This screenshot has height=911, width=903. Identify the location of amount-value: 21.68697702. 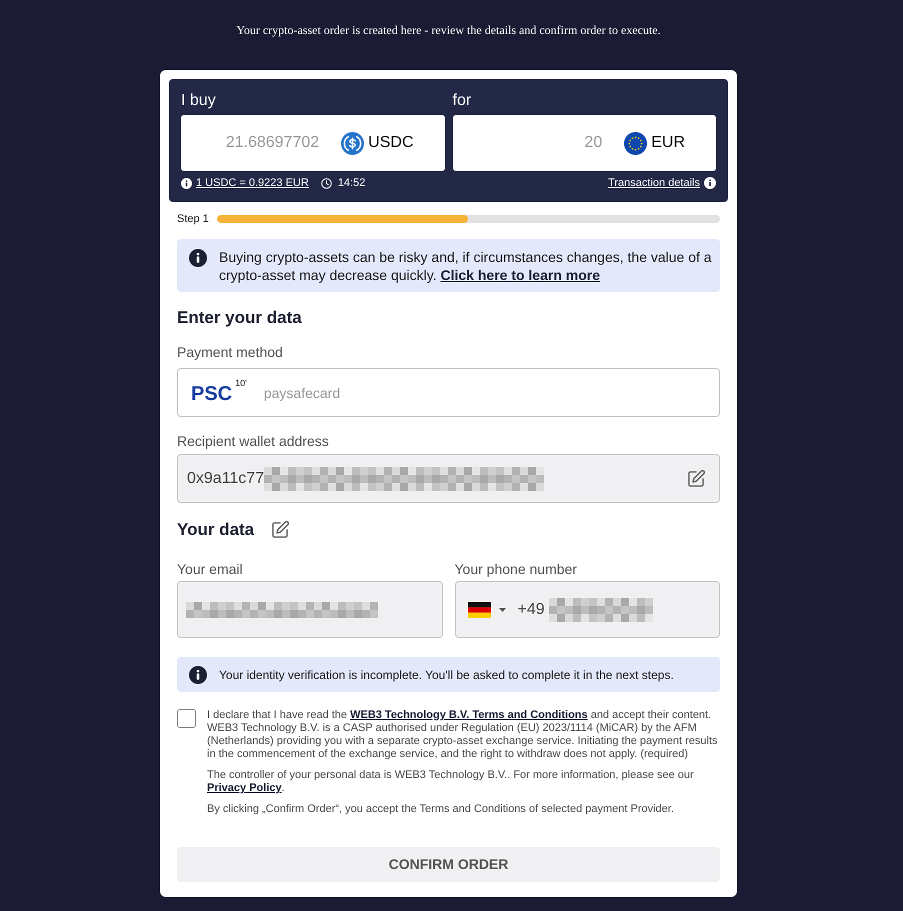
(273, 143).